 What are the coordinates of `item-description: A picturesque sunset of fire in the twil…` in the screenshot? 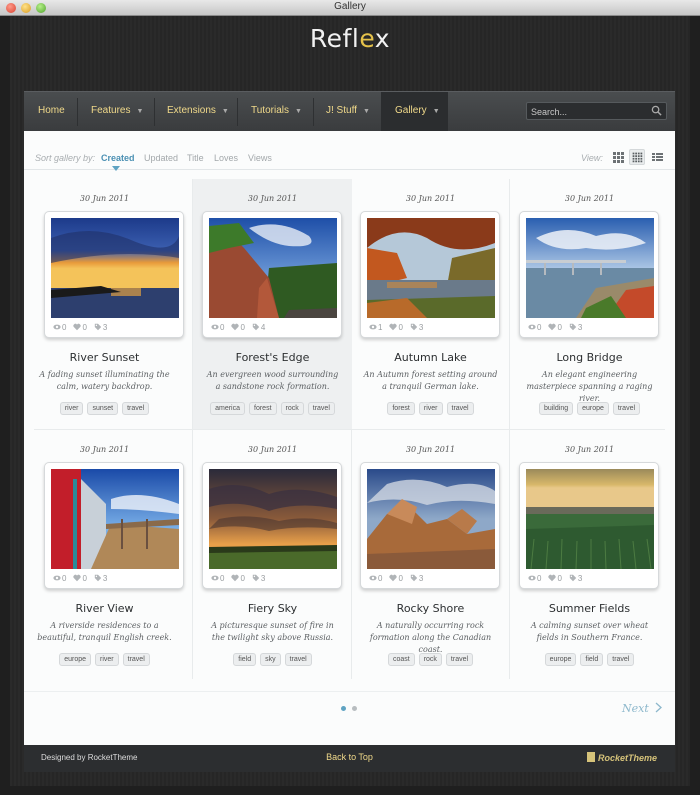 It's located at (272, 631).